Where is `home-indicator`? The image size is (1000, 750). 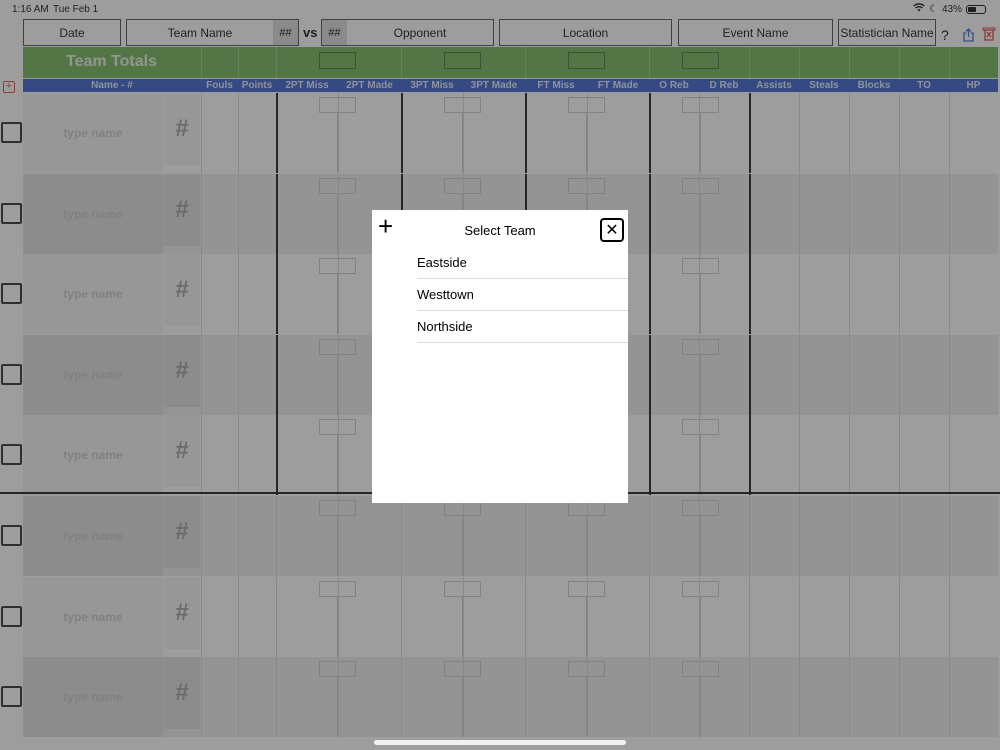
home-indicator is located at coordinates (500, 742).